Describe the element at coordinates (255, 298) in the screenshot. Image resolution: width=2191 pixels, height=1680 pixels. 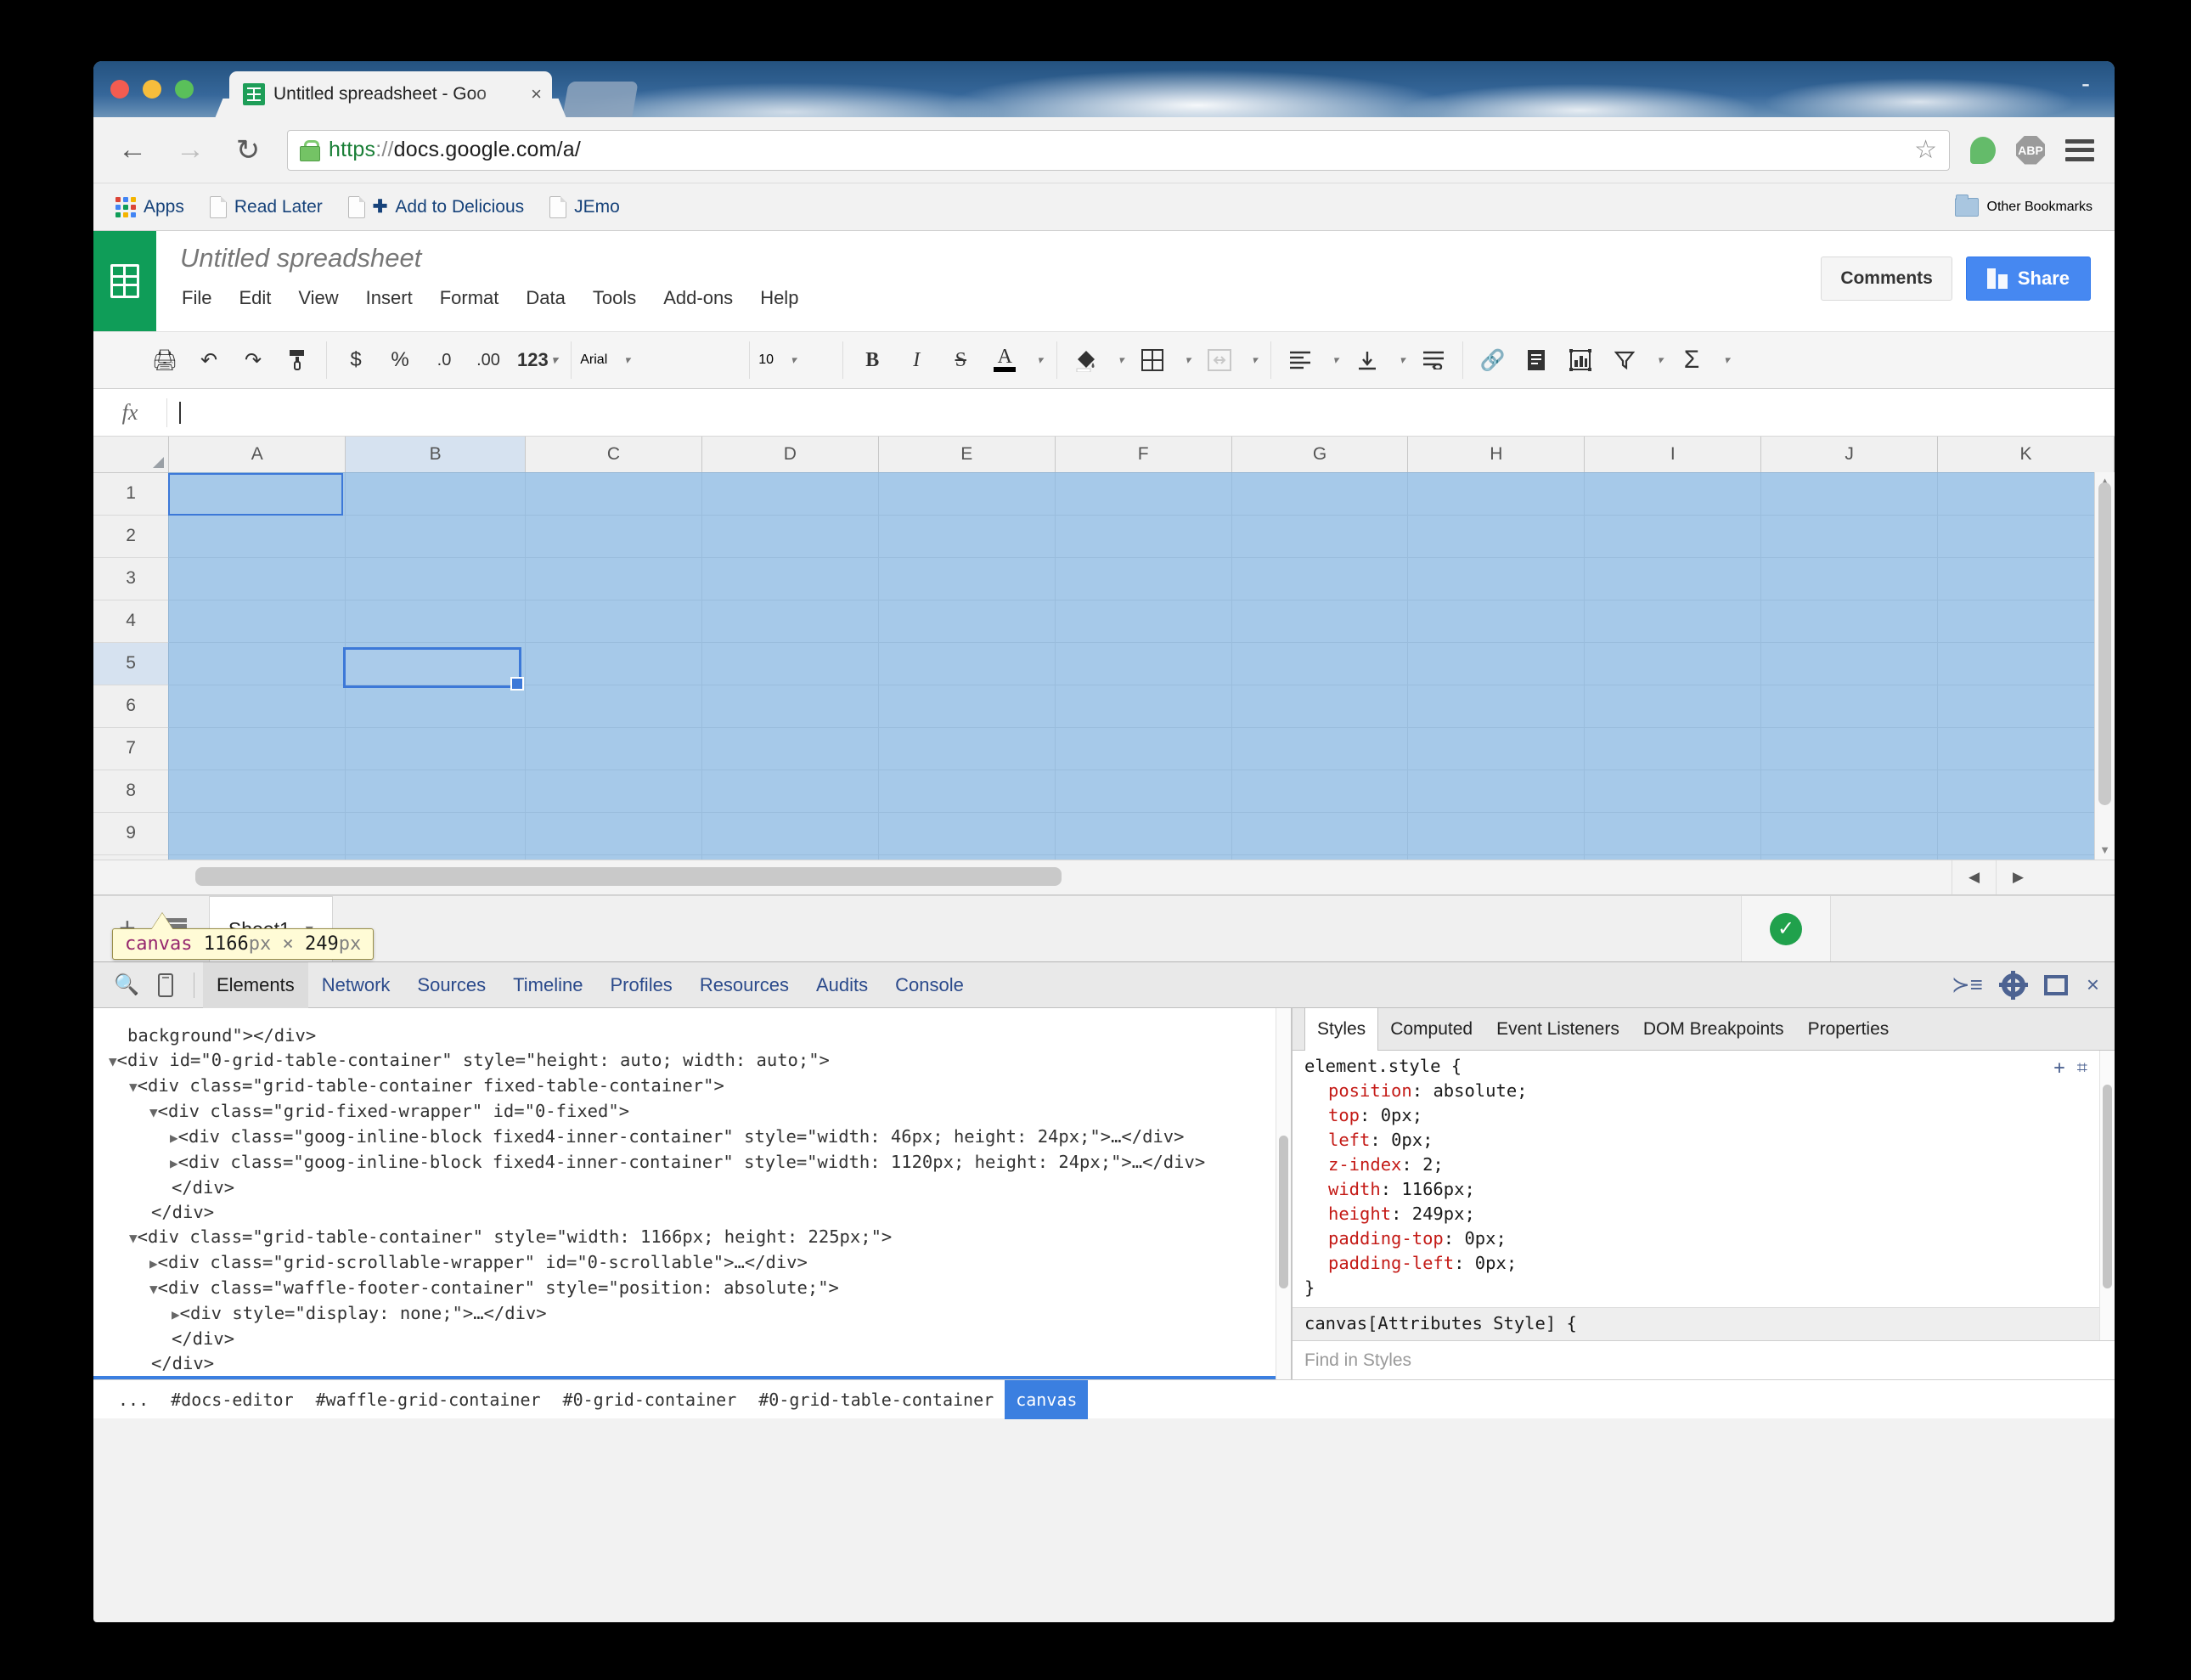
I see `menu-edit: Edit` at that location.